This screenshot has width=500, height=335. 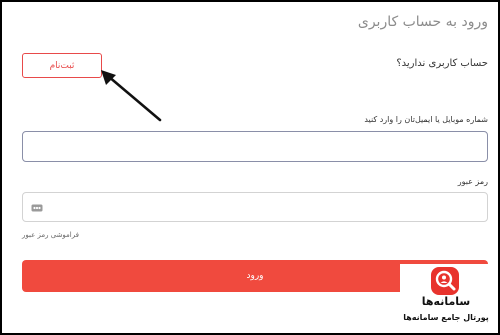 What do you see at coordinates (422, 22) in the screenshot?
I see `page-title: ورود به حساب کاربری` at bounding box center [422, 22].